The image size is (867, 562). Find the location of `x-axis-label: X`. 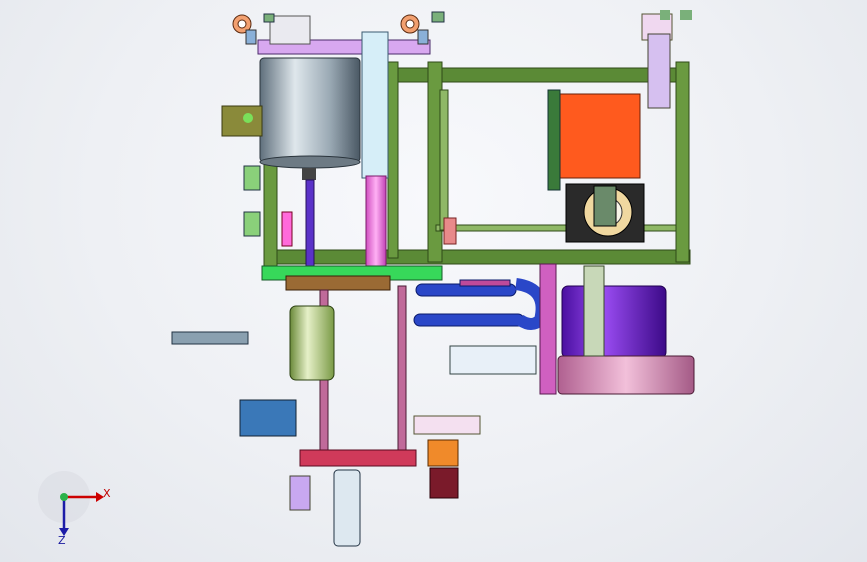

x-axis-label: X is located at coordinates (107, 493).